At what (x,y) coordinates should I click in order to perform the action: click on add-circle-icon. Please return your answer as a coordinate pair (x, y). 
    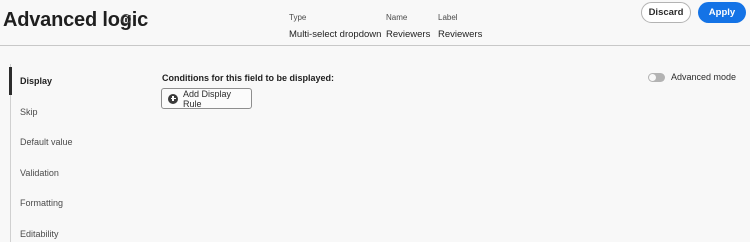
    Looking at the image, I should click on (173, 98).